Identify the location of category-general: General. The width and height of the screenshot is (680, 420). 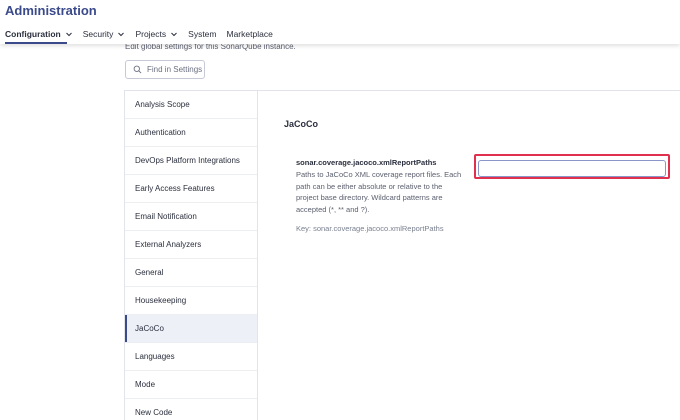
(191, 273).